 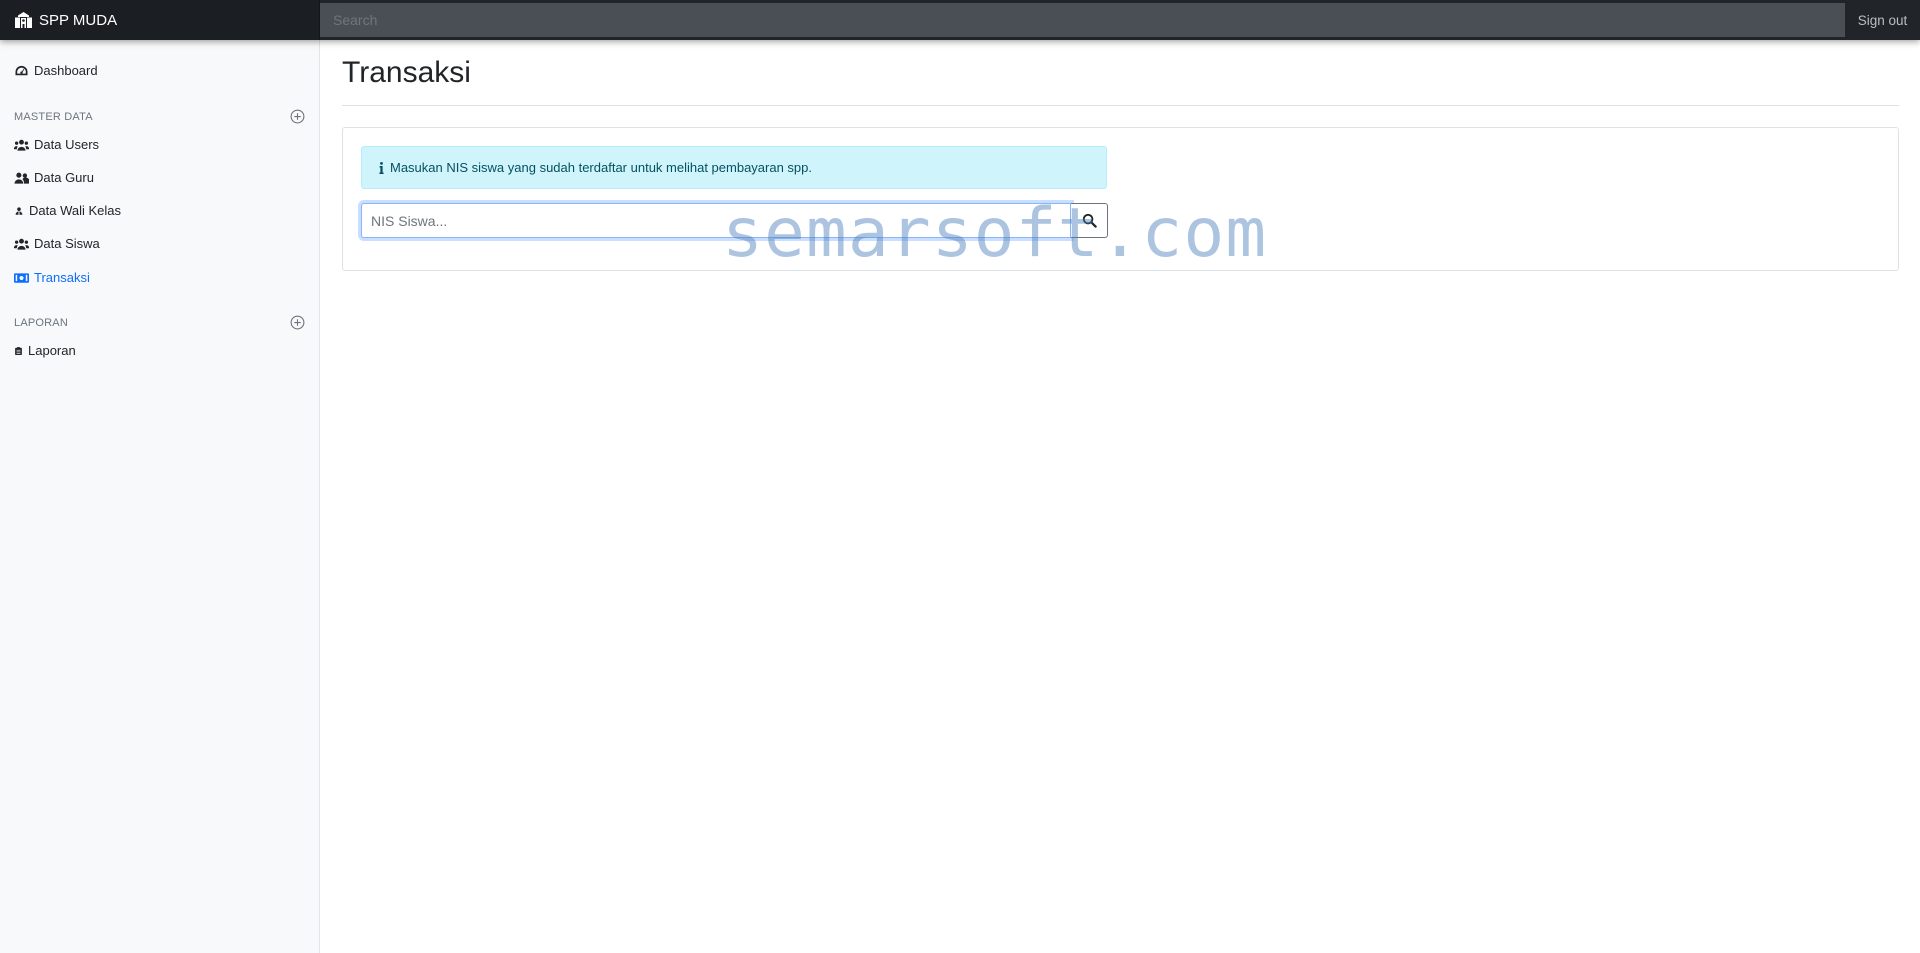 I want to click on nis-input, so click(x=716, y=220).